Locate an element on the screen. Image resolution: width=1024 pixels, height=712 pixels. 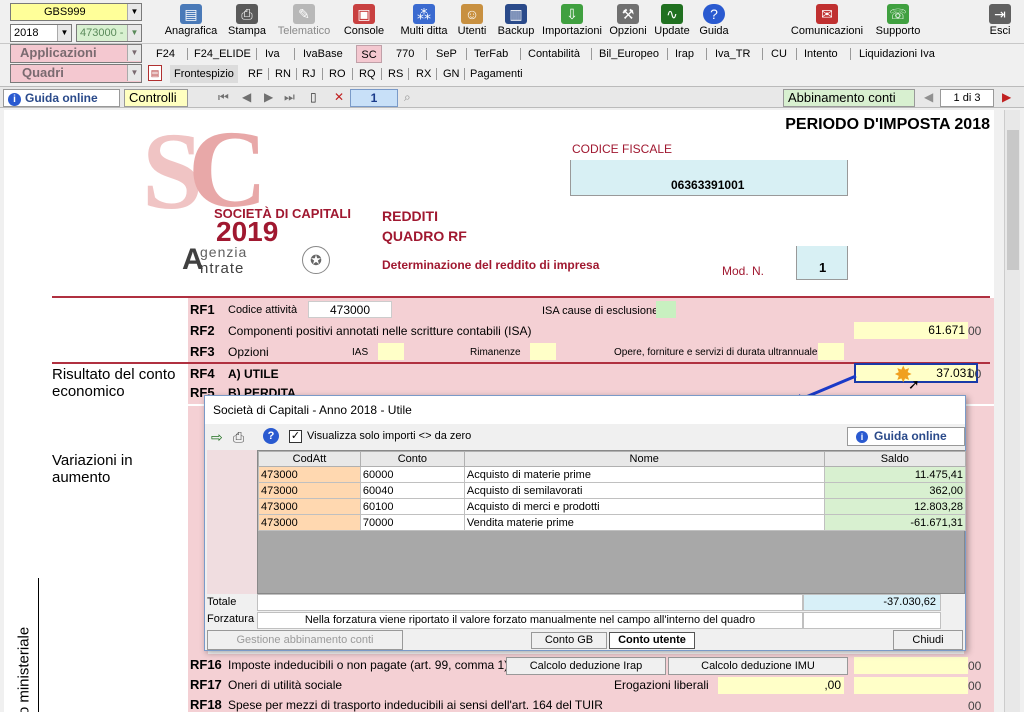
totale-value-field: -37.030,62 is located at coordinates (872, 602).